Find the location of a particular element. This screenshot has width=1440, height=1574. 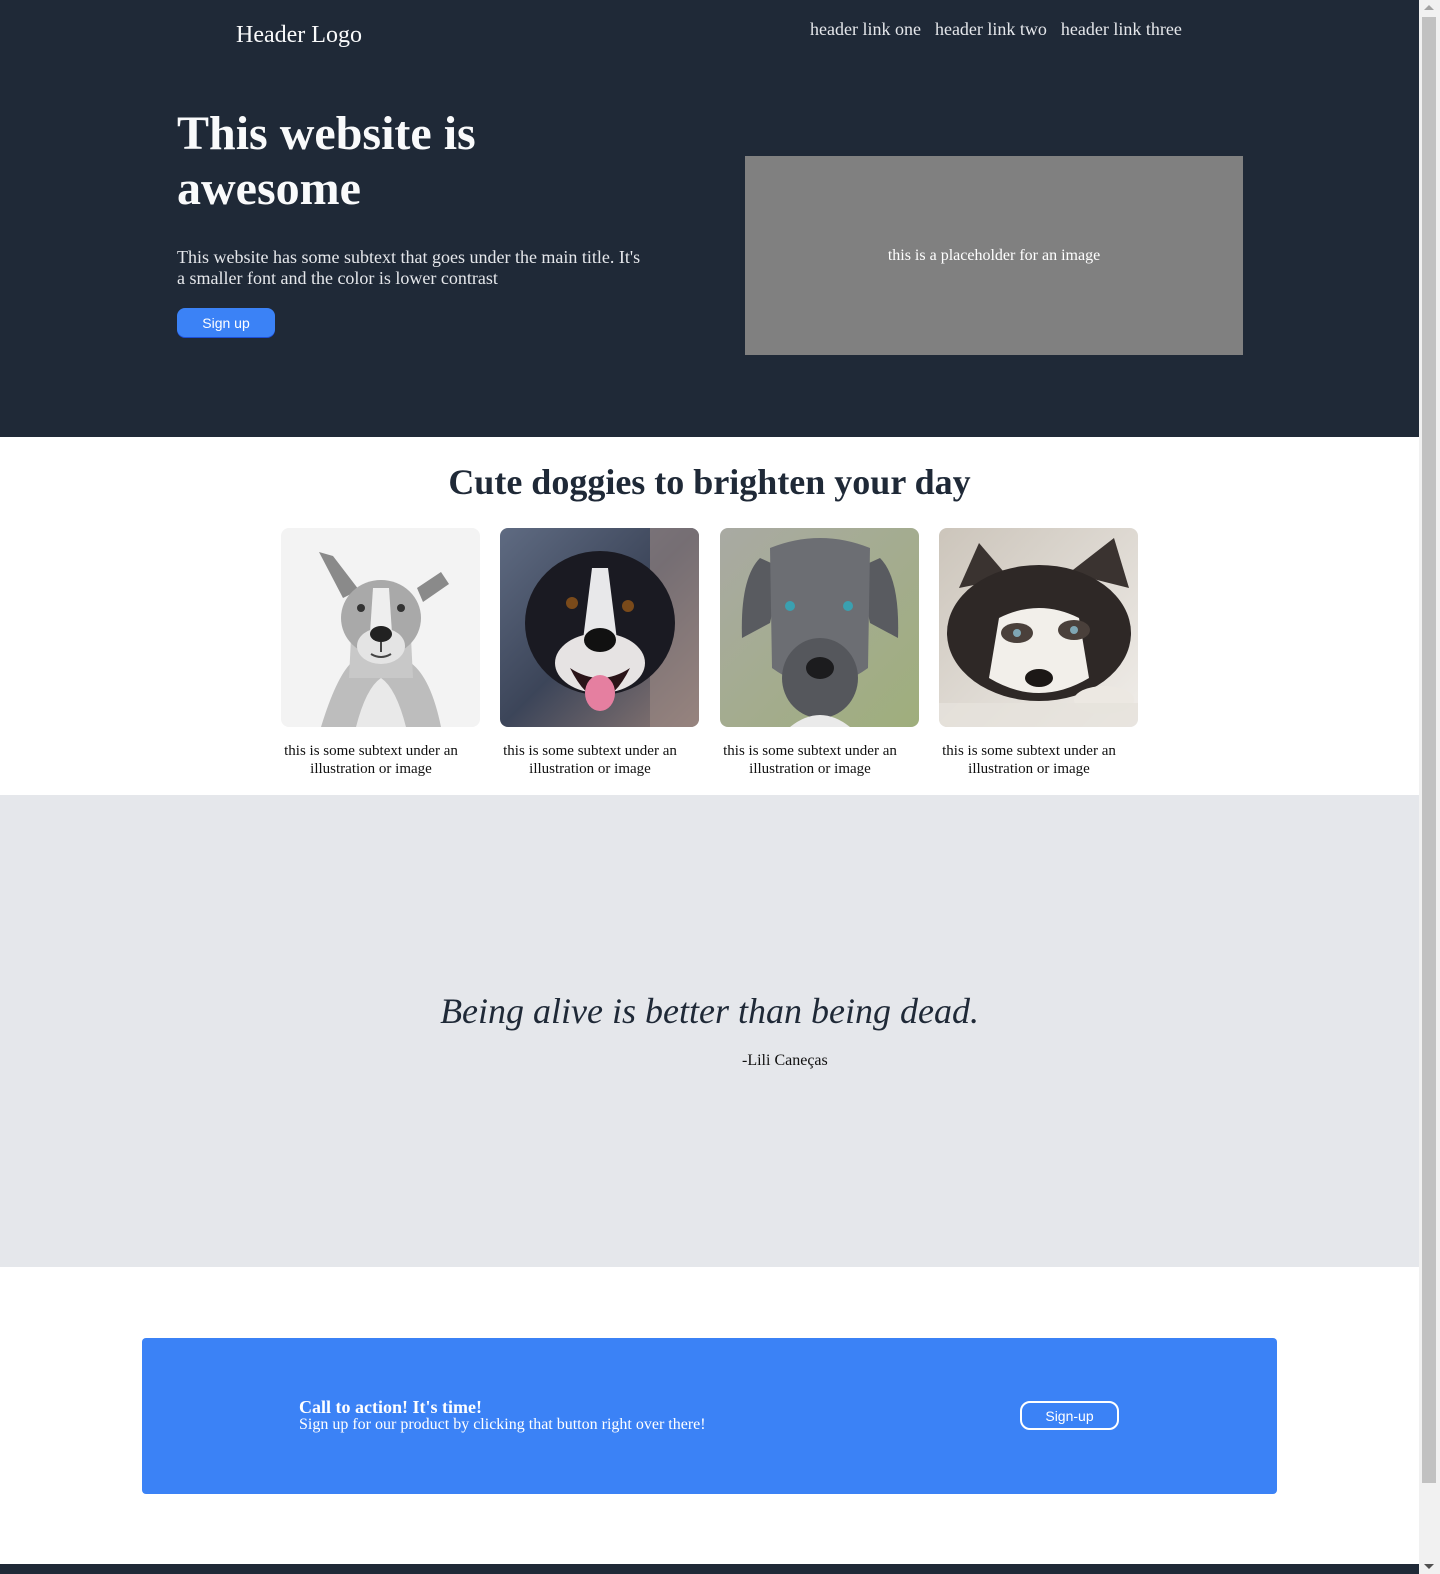

hero-image-placeholder-text: this is a placeholder for an image is located at coordinates (994, 255).